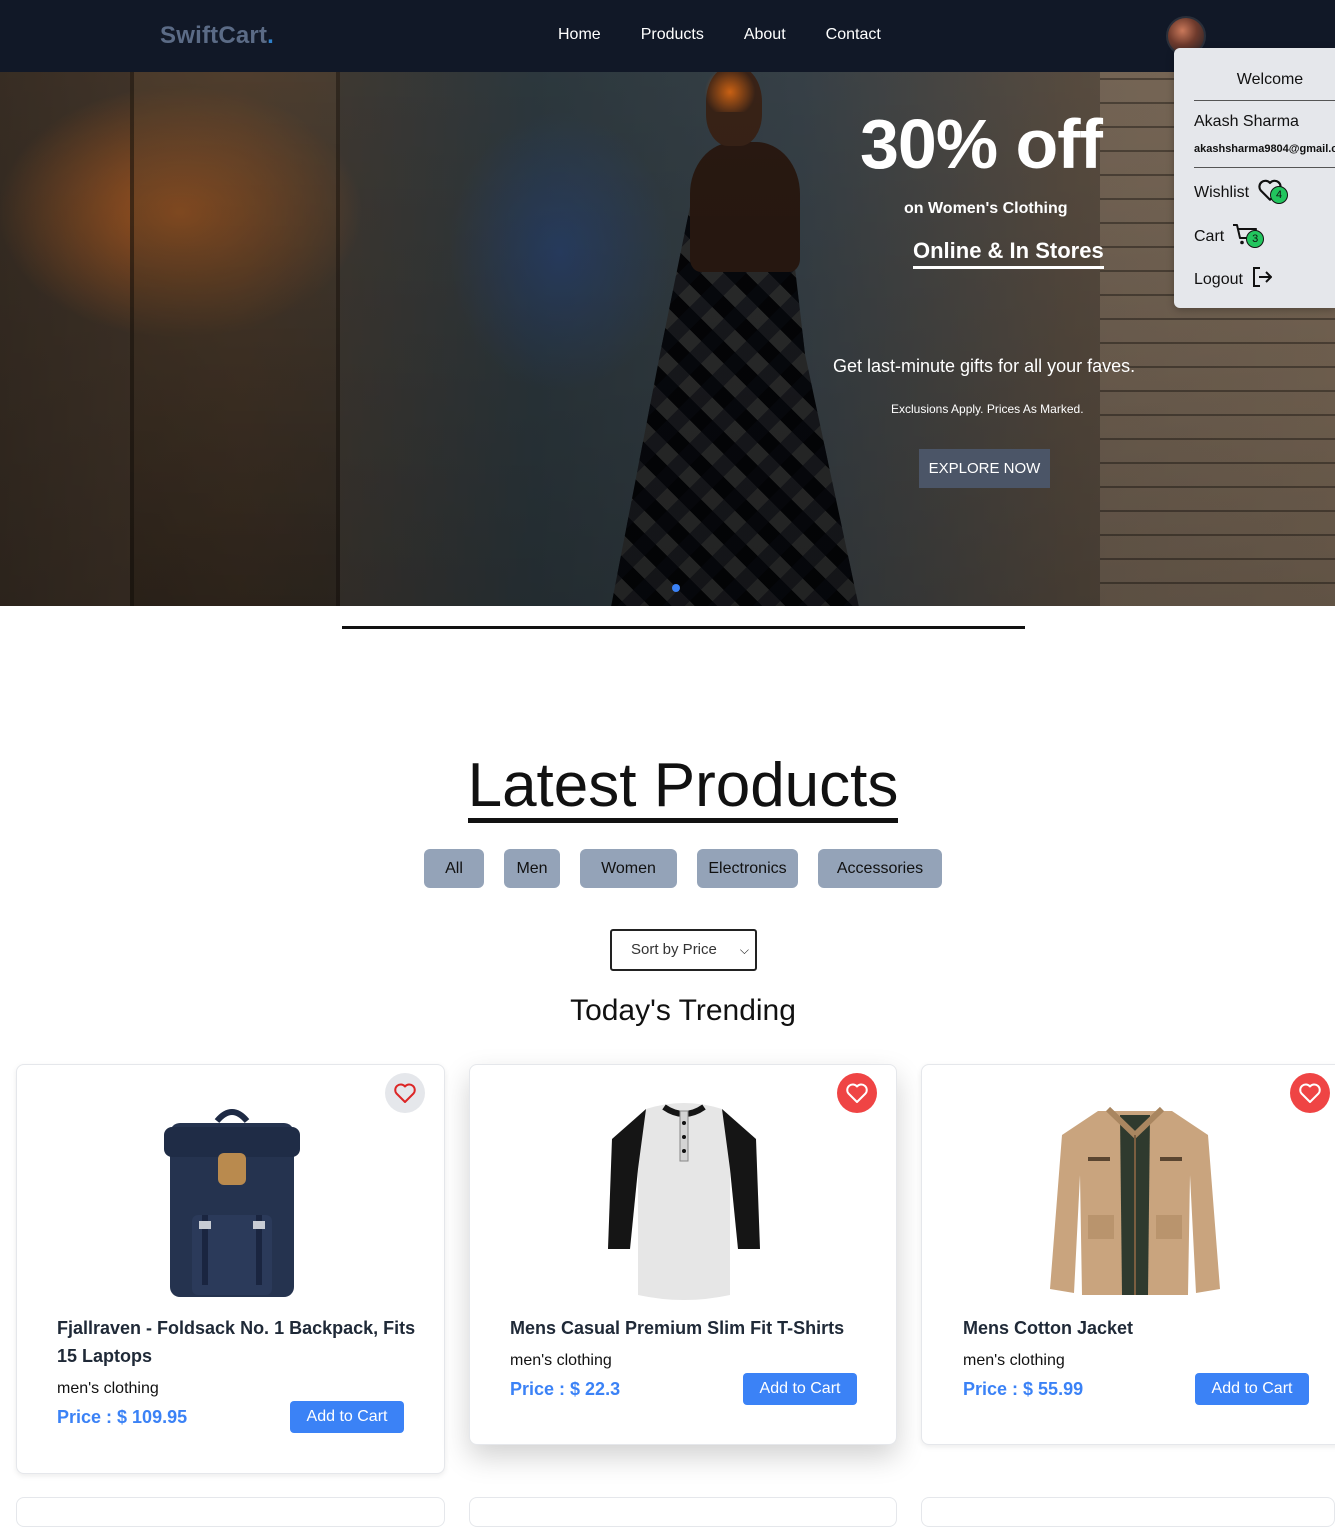 This screenshot has height=1527, width=1335. Describe the element at coordinates (1222, 192) in the screenshot. I see `wishlist-label: Wishlist` at that location.